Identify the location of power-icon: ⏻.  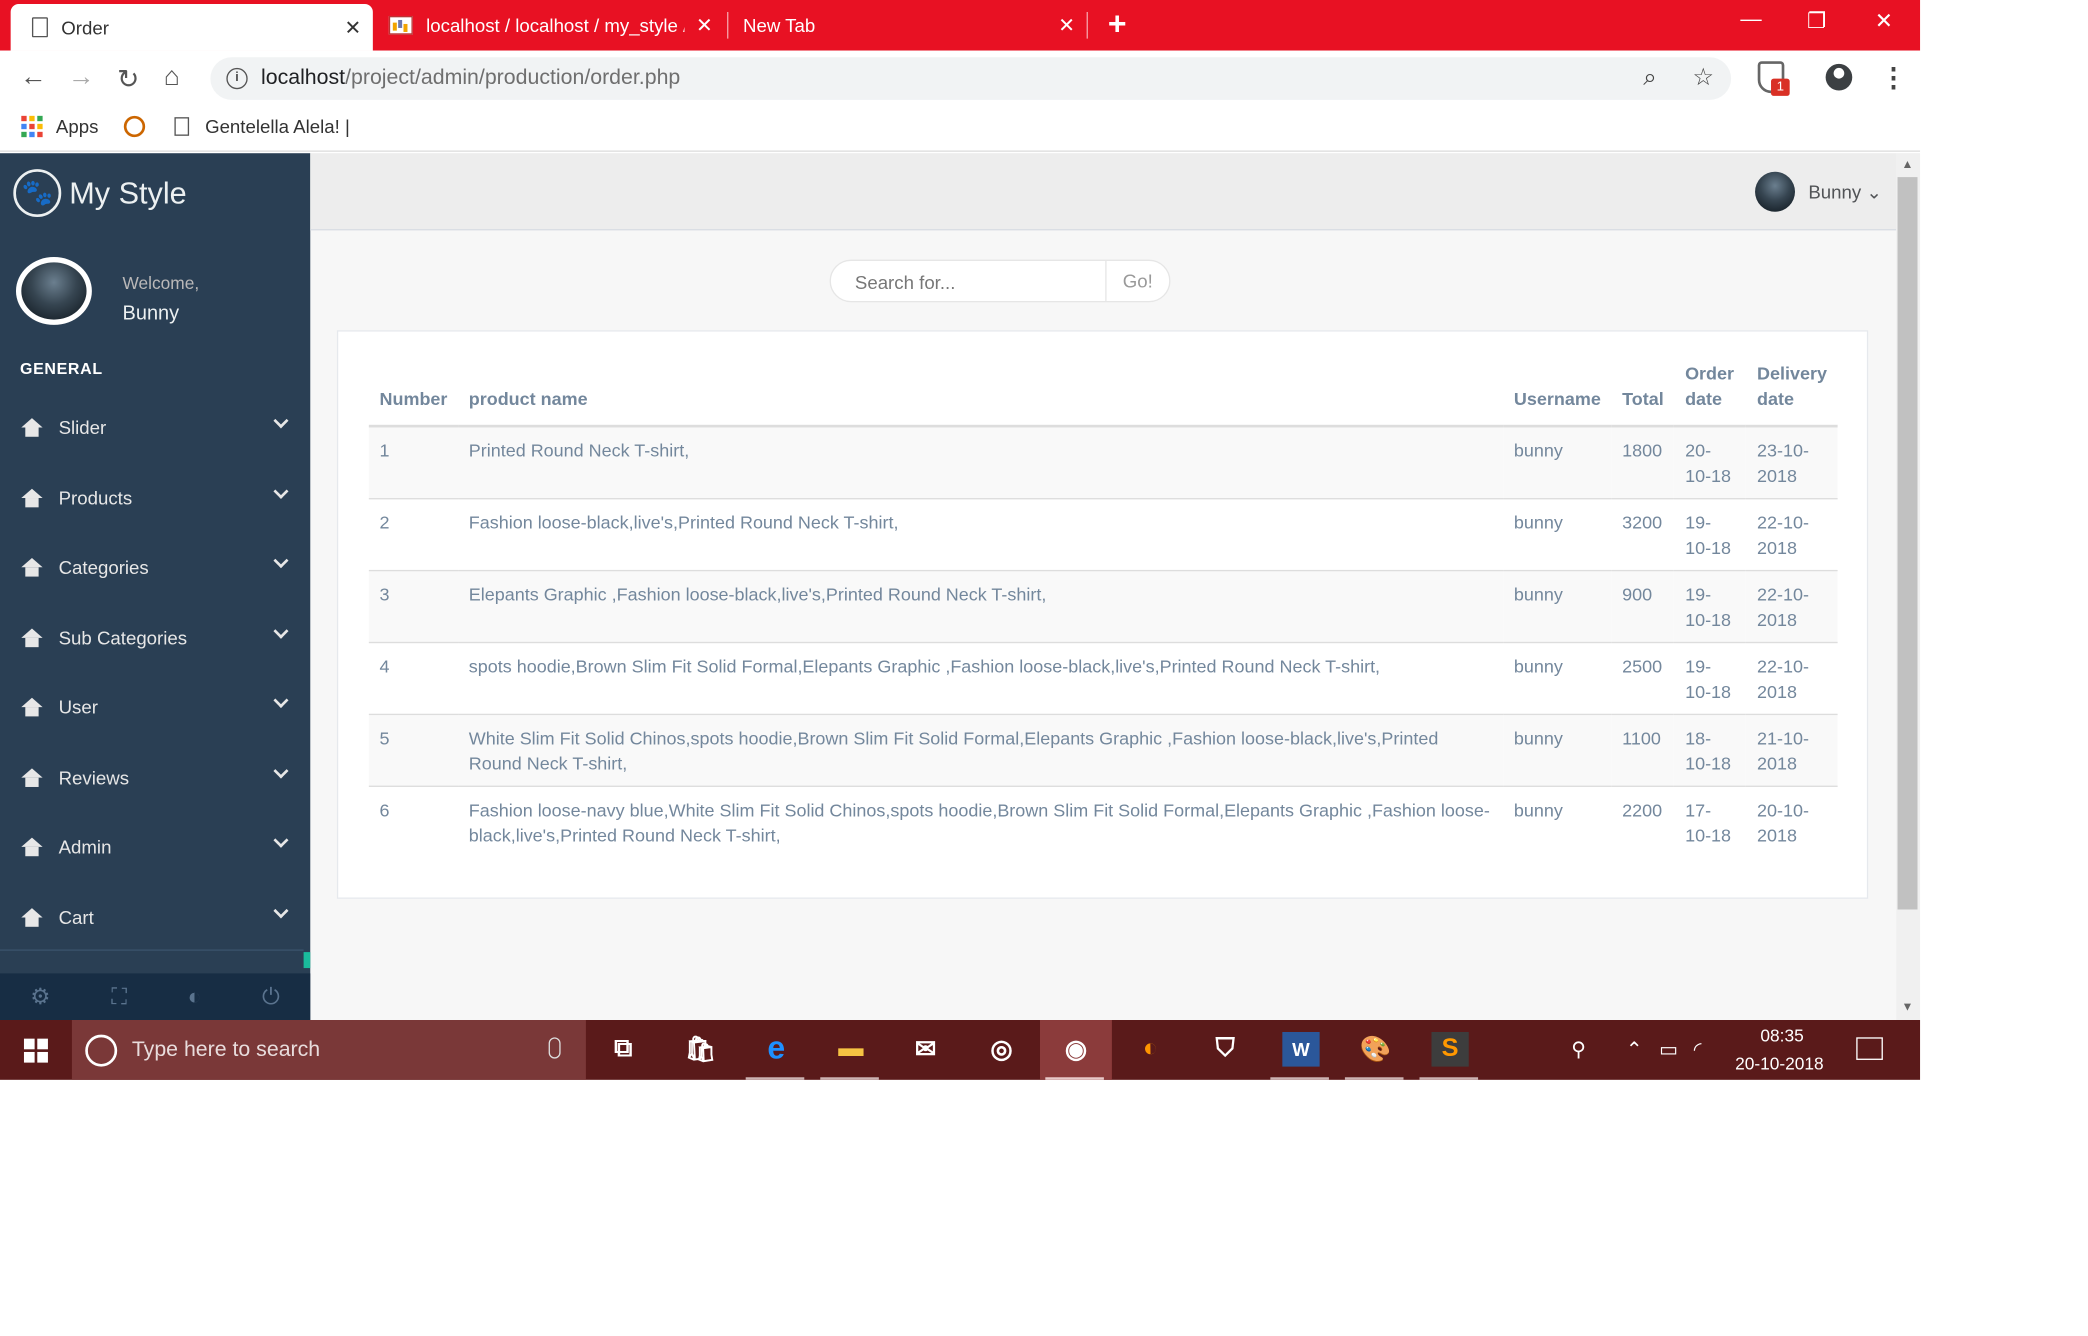
(271, 996).